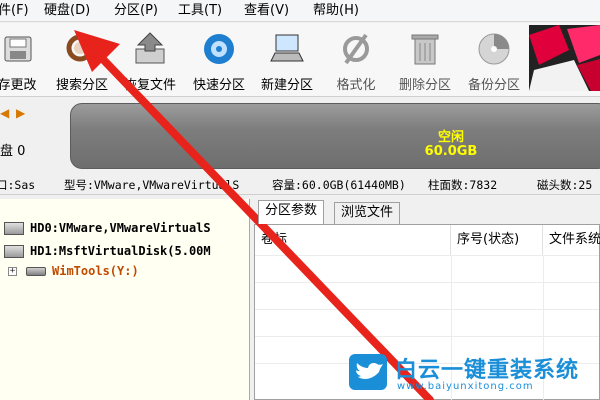  What do you see at coordinates (4, 113) in the screenshot?
I see `prev-disk-arrow-icon: ◀` at bounding box center [4, 113].